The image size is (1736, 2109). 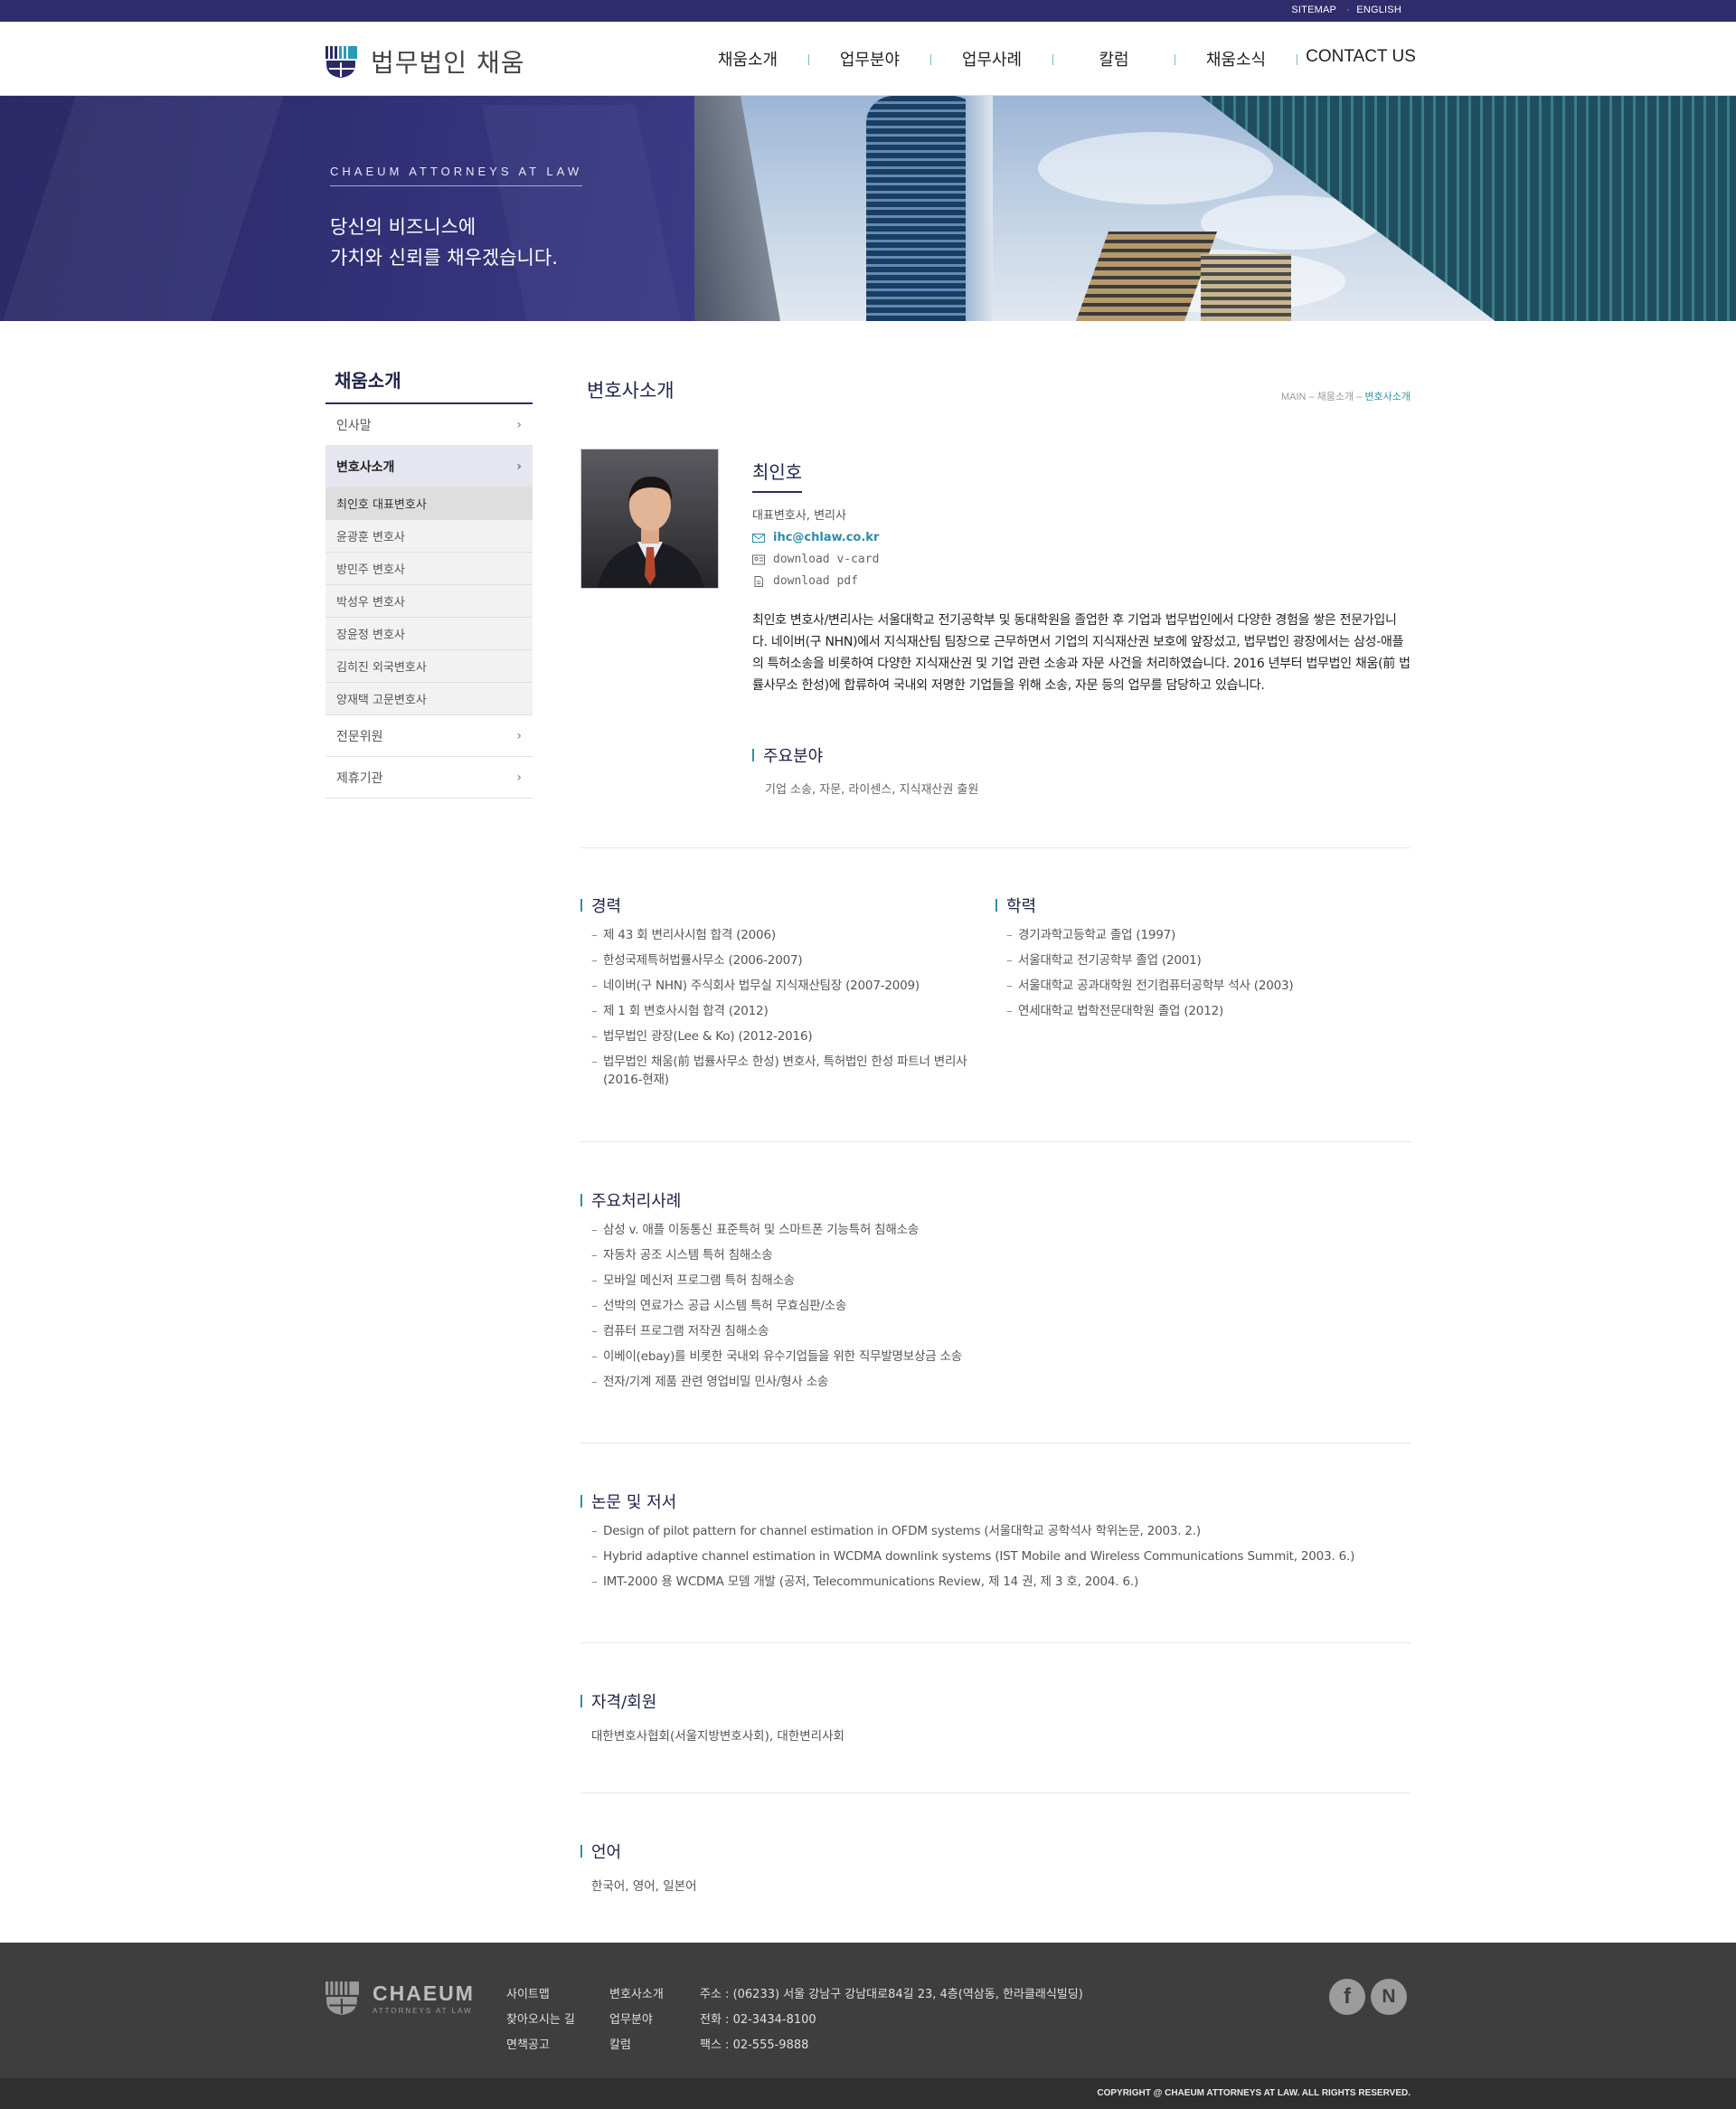 I want to click on side-nav-item-partners: 제휴기관 ›, so click(x=430, y=778).